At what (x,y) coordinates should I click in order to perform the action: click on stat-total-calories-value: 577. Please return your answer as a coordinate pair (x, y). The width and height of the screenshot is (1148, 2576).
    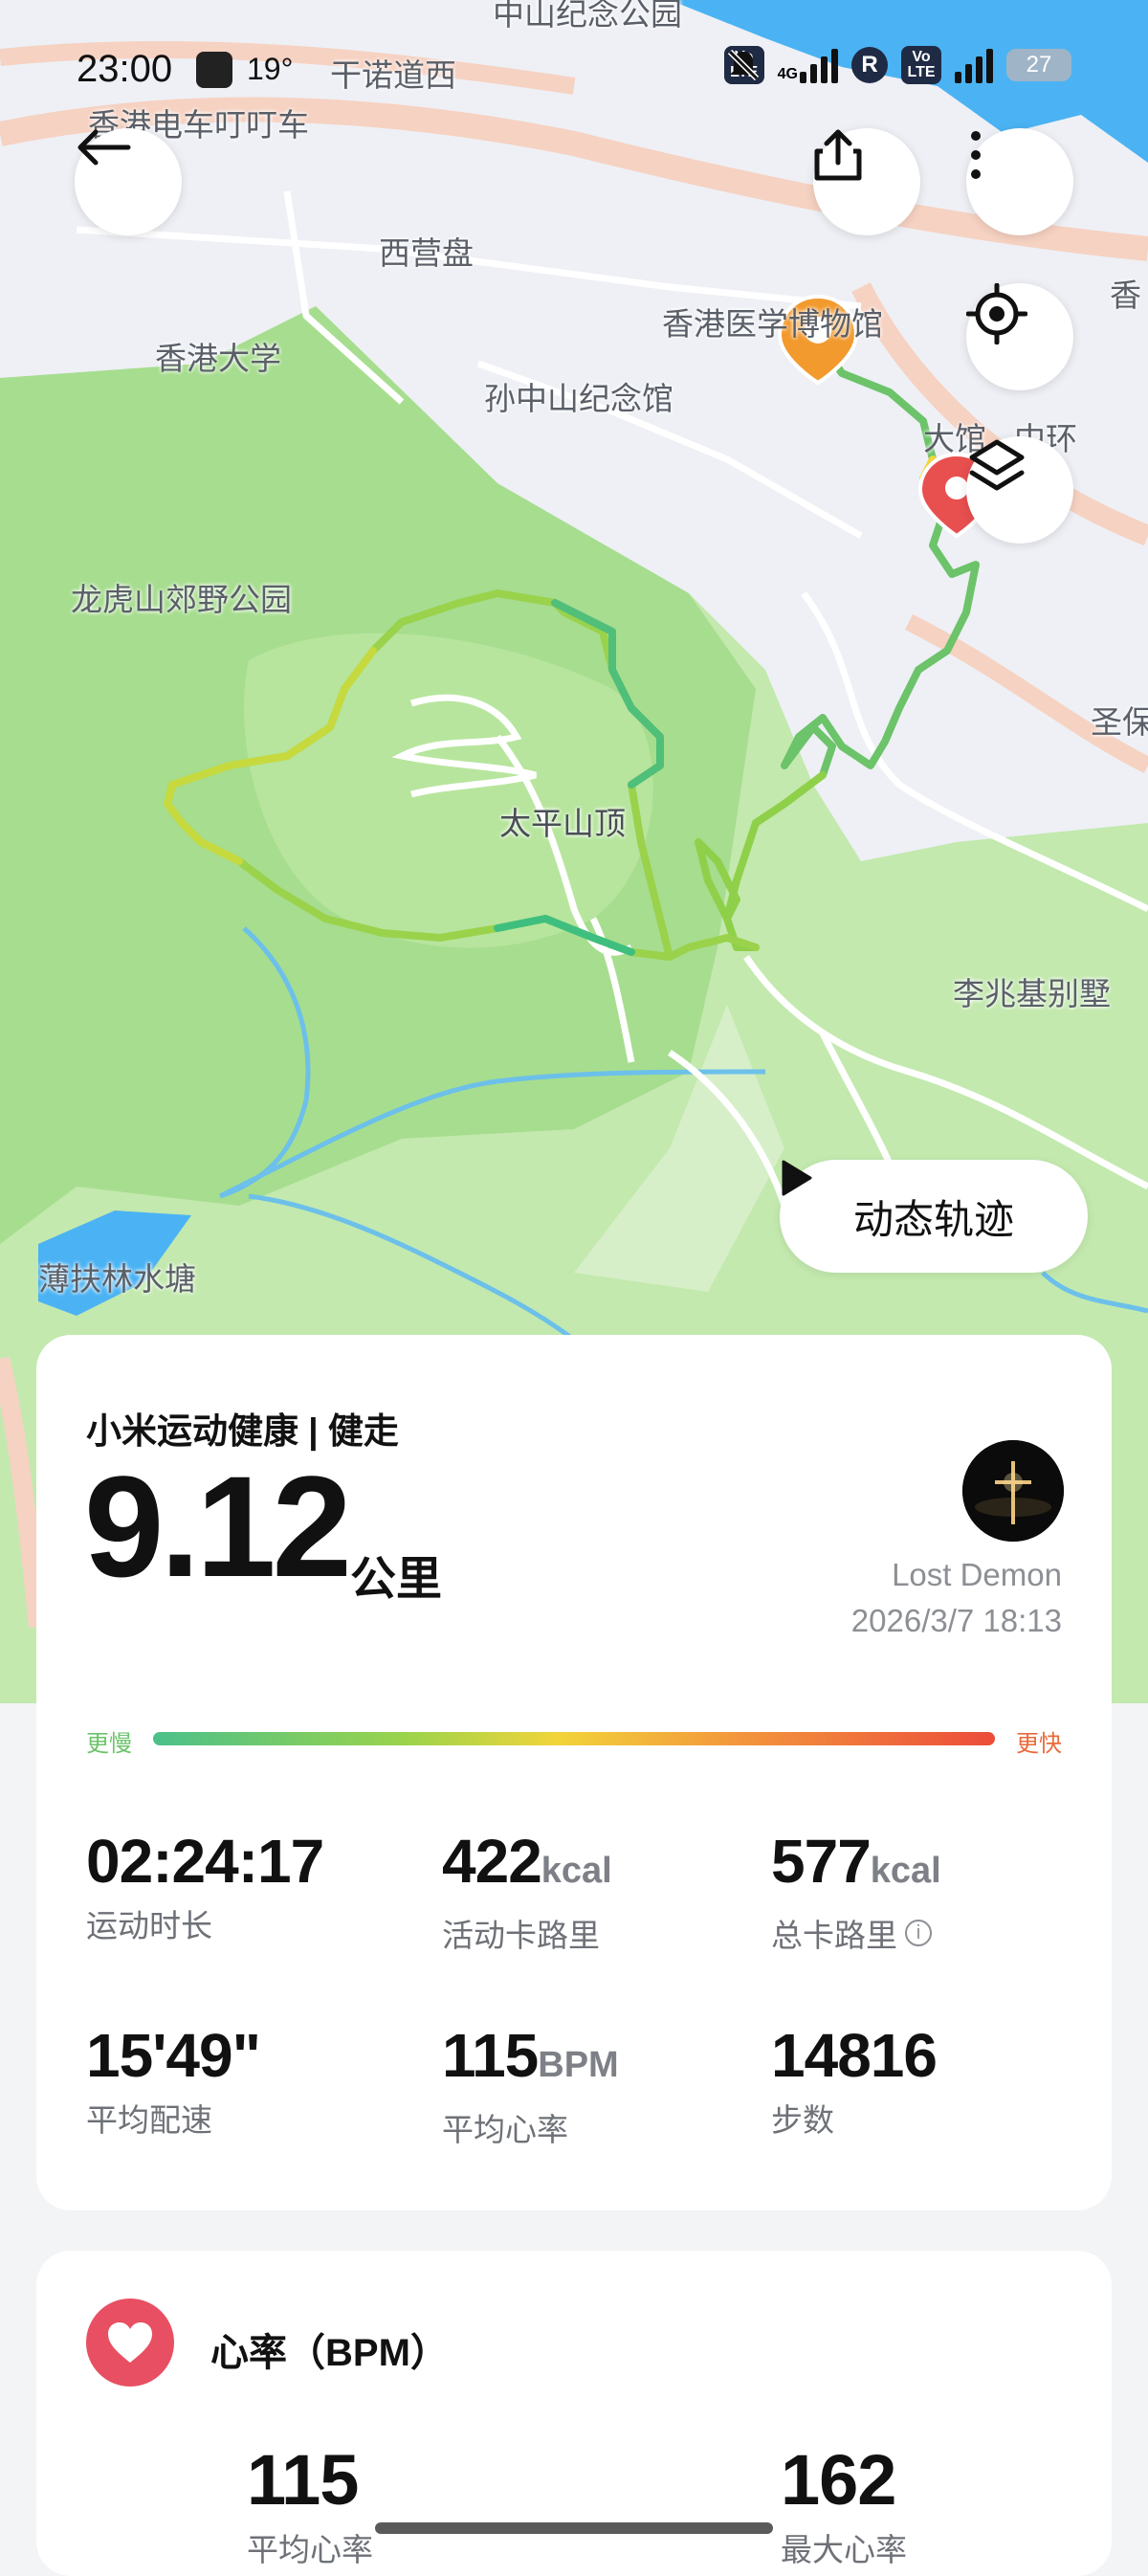
    Looking at the image, I should click on (821, 1861).